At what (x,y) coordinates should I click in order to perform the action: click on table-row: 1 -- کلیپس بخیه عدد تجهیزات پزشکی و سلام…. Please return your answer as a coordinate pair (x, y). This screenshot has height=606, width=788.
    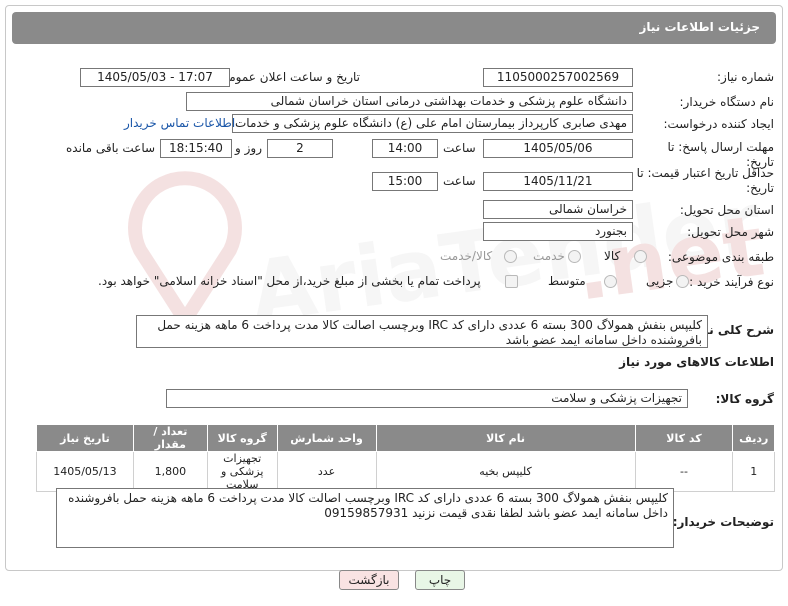
    Looking at the image, I should click on (405, 471).